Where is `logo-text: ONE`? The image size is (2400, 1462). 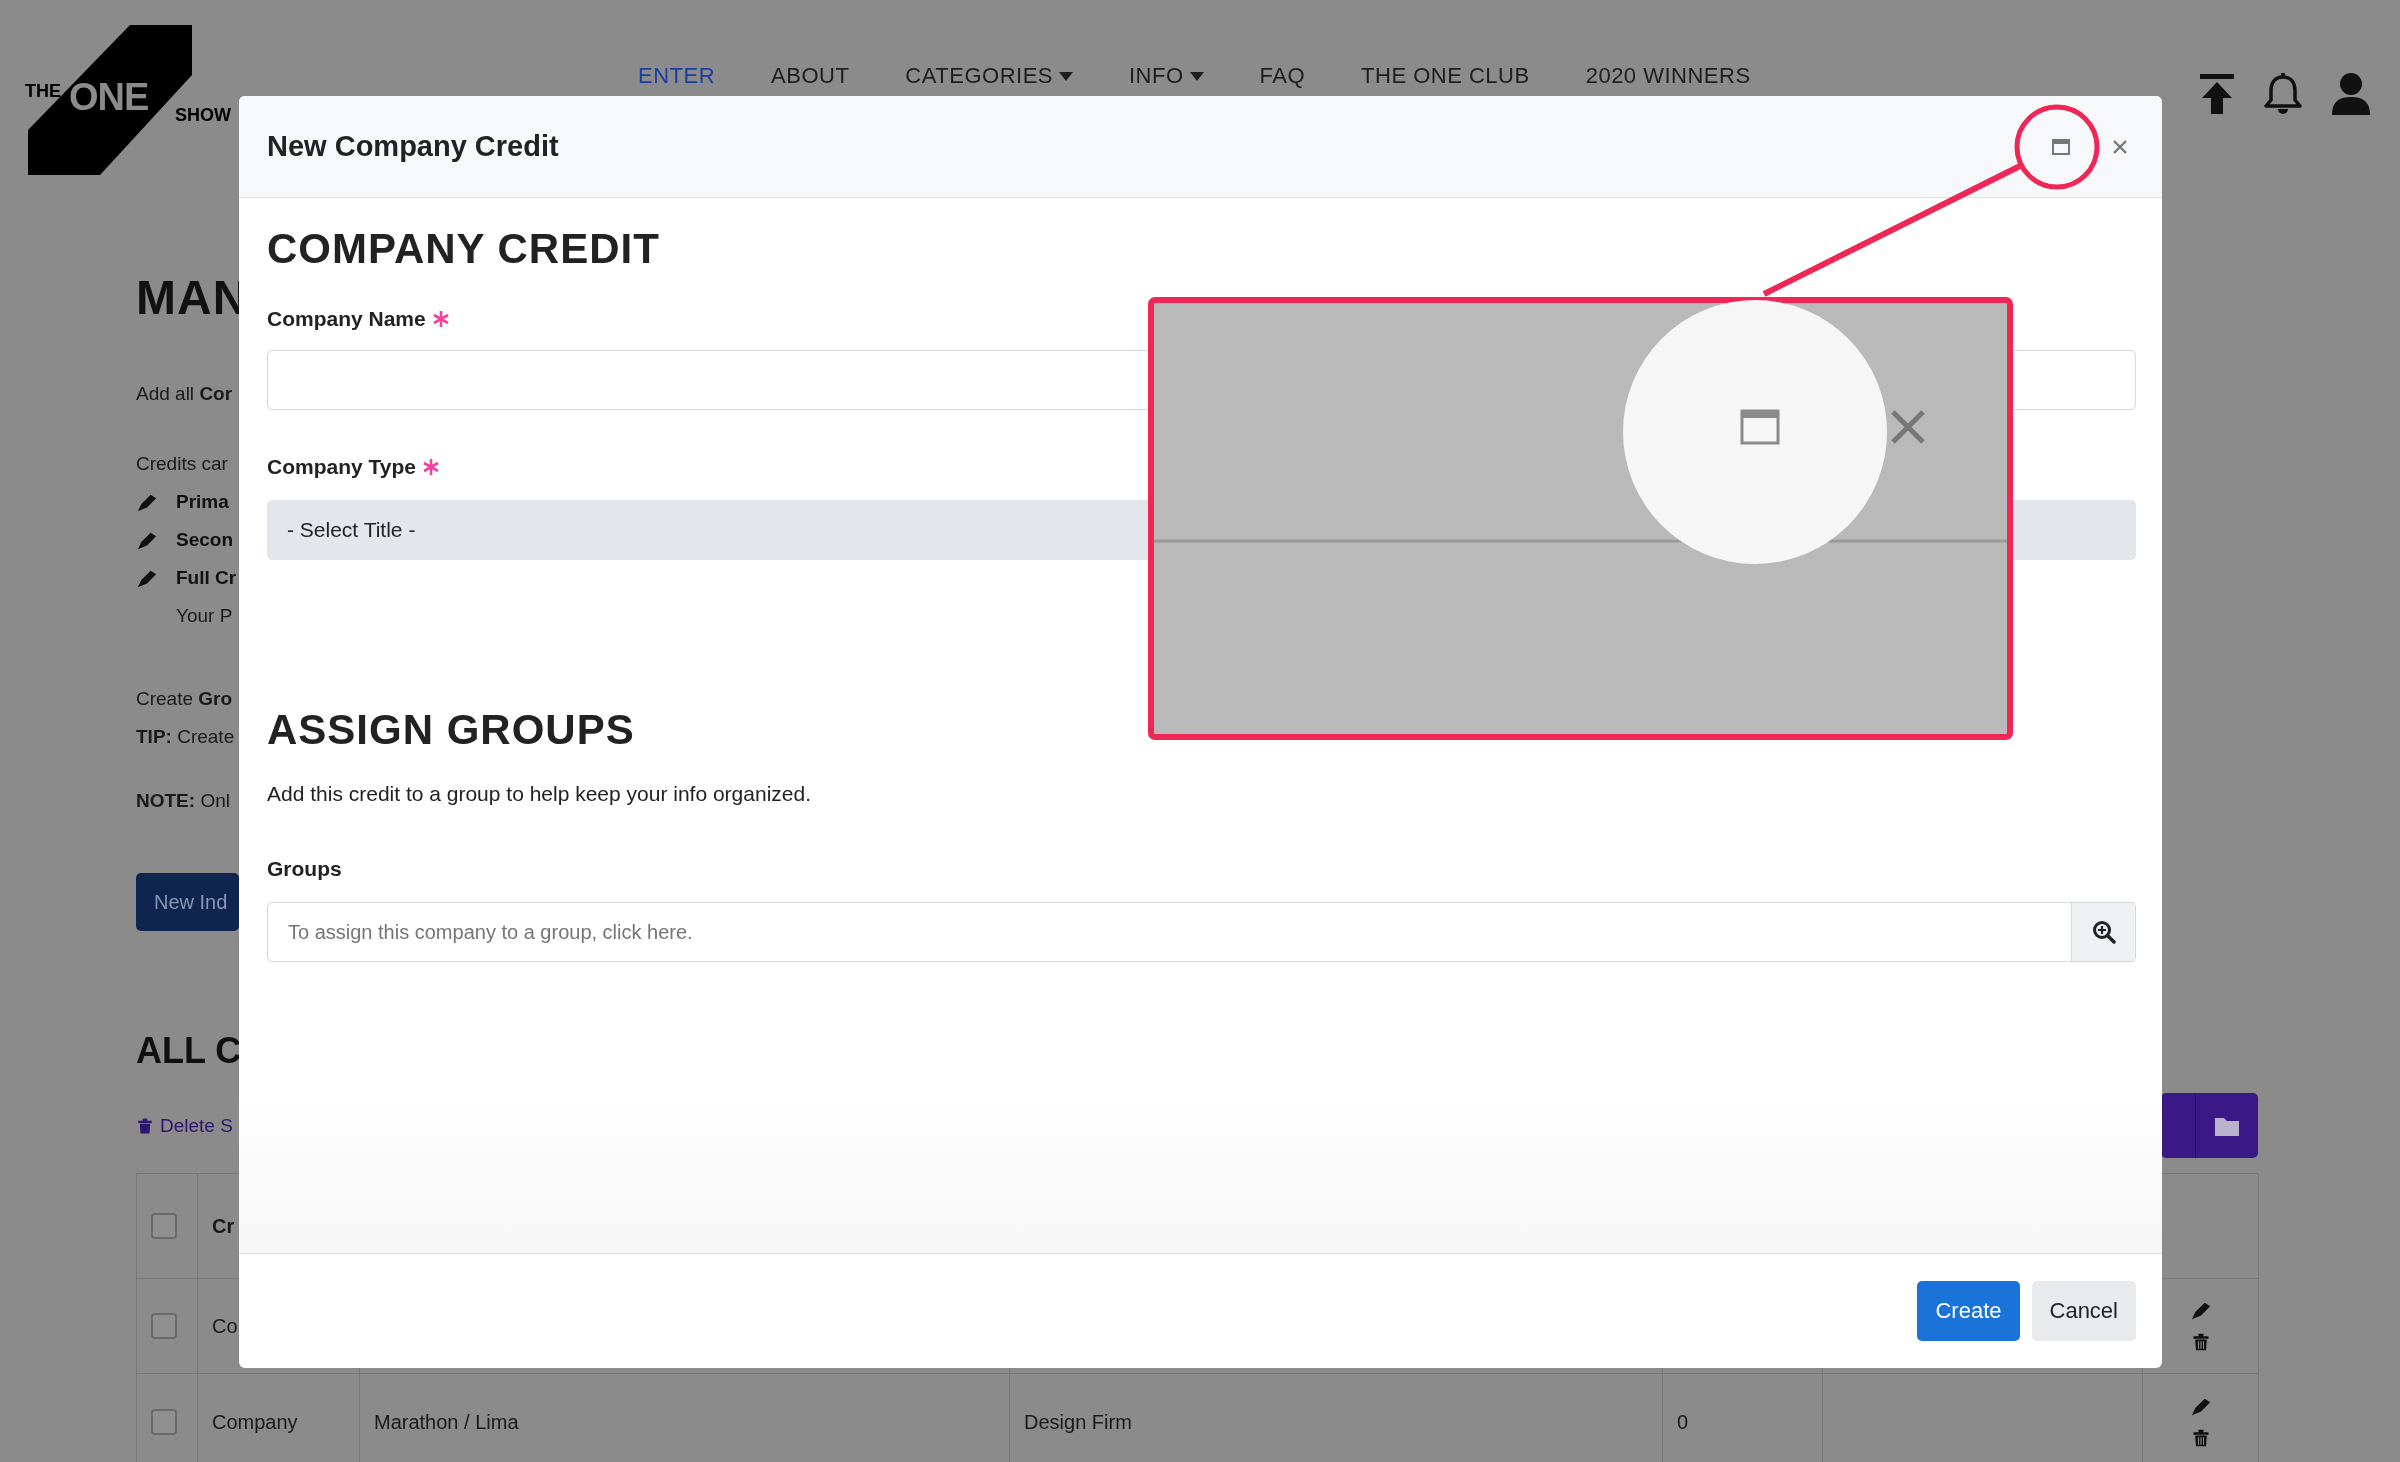
logo-text: ONE is located at coordinates (109, 97).